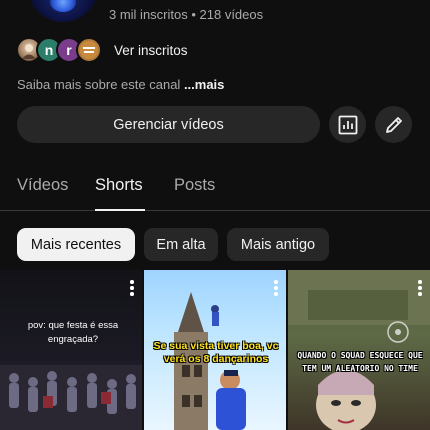 This screenshot has width=430, height=430. What do you see at coordinates (63, 6) in the screenshot?
I see `avatar-glow` at bounding box center [63, 6].